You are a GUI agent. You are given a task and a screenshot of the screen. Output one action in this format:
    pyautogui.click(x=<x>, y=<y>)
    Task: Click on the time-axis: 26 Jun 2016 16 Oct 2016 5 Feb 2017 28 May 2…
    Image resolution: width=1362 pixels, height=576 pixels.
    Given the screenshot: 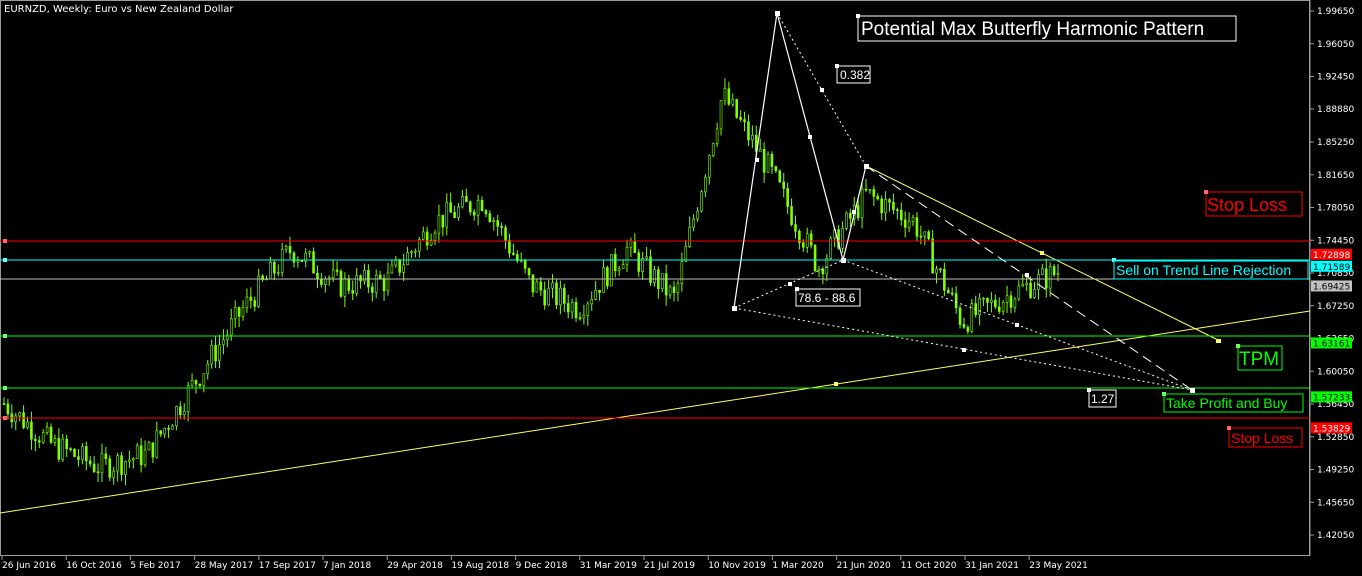 What is the action you would take?
    pyautogui.click(x=544, y=563)
    